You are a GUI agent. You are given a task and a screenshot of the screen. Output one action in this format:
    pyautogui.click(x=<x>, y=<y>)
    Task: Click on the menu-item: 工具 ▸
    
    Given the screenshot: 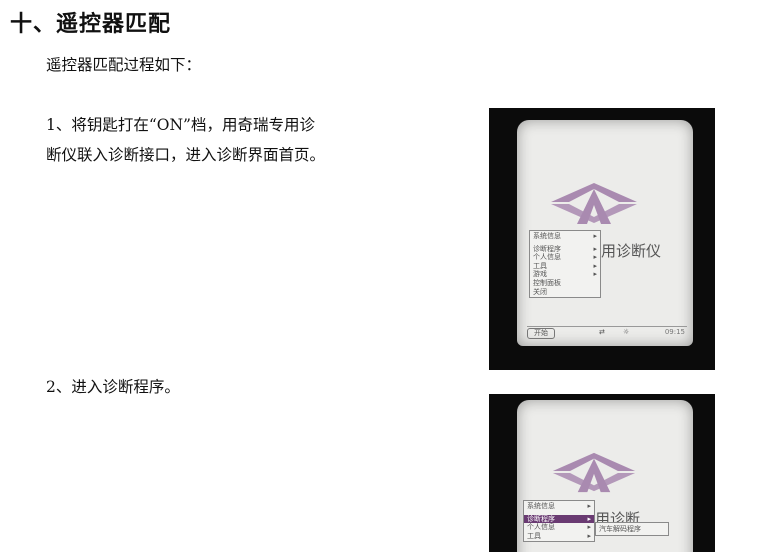 What is the action you would take?
    pyautogui.click(x=559, y=536)
    